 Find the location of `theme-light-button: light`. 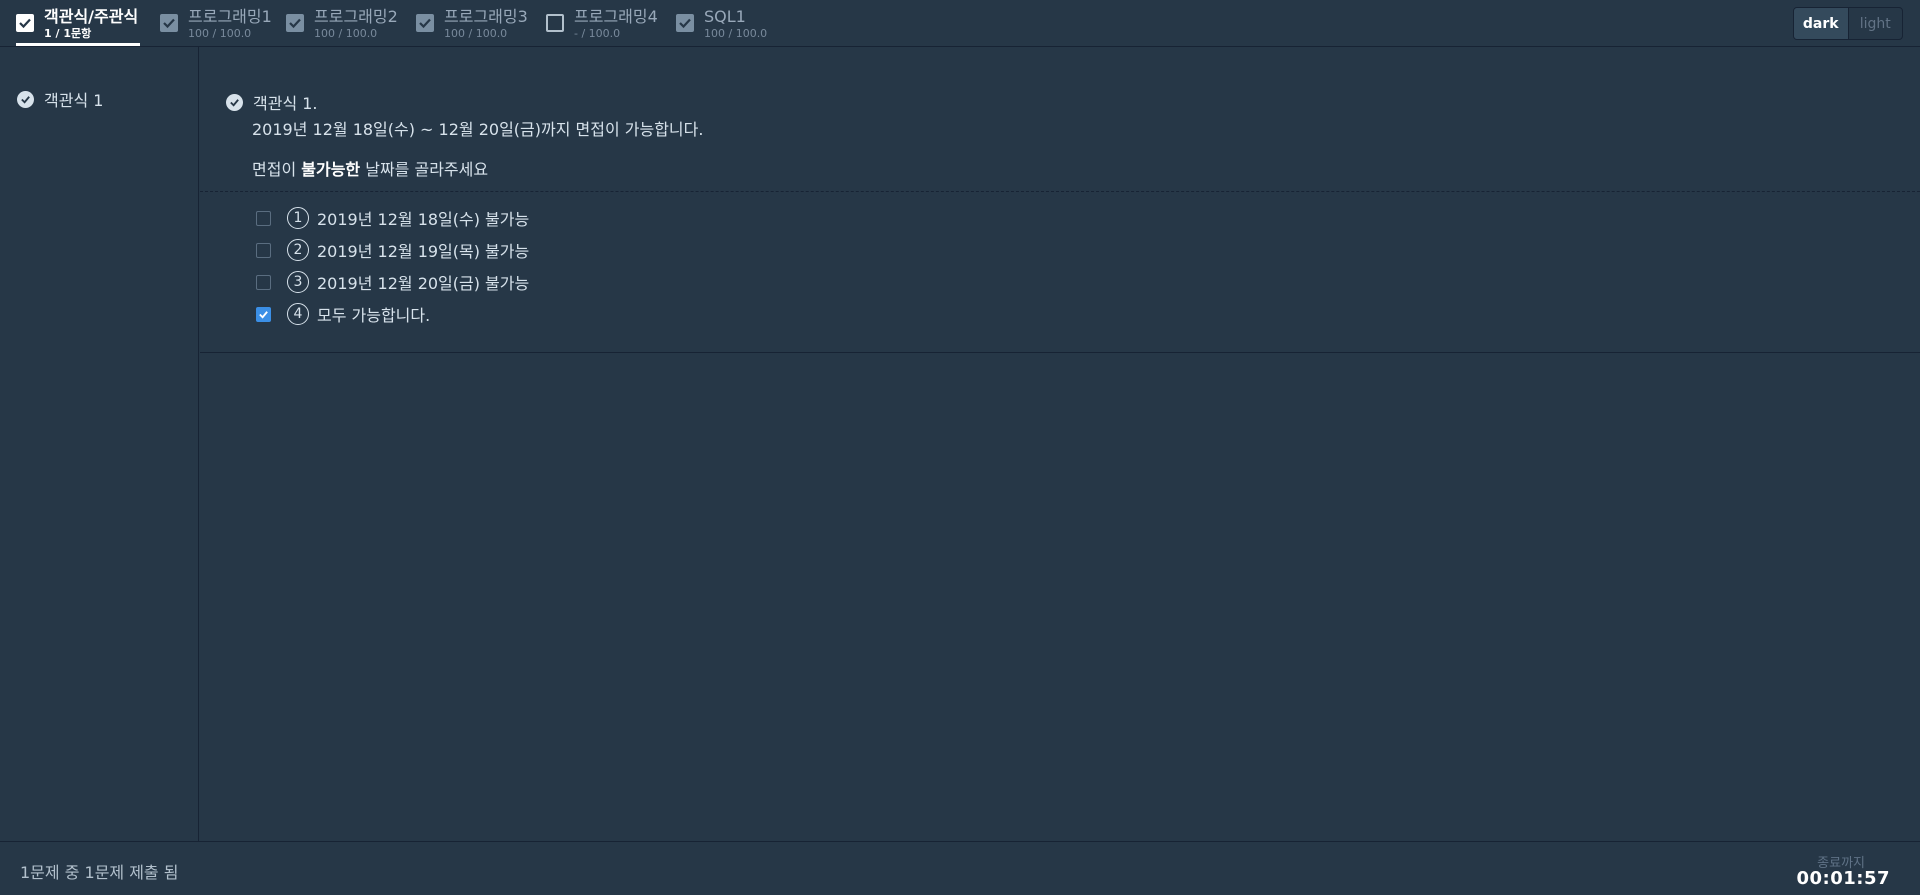

theme-light-button: light is located at coordinates (1875, 23).